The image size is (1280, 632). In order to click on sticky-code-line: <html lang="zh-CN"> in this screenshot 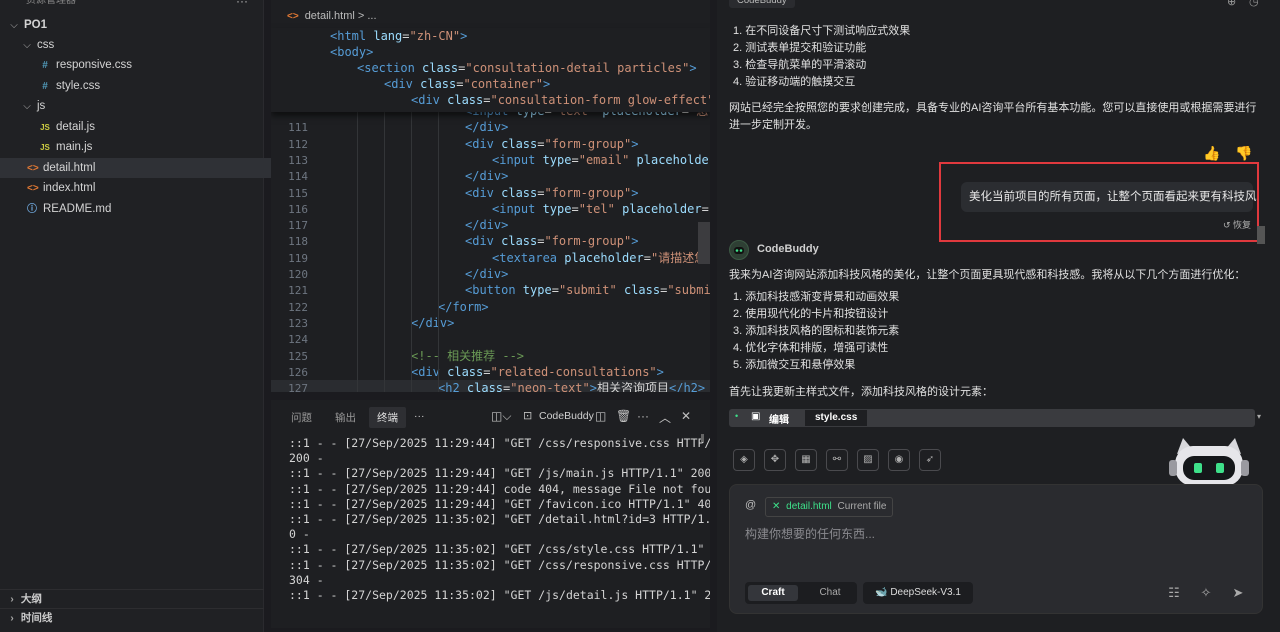, I will do `click(398, 36)`.